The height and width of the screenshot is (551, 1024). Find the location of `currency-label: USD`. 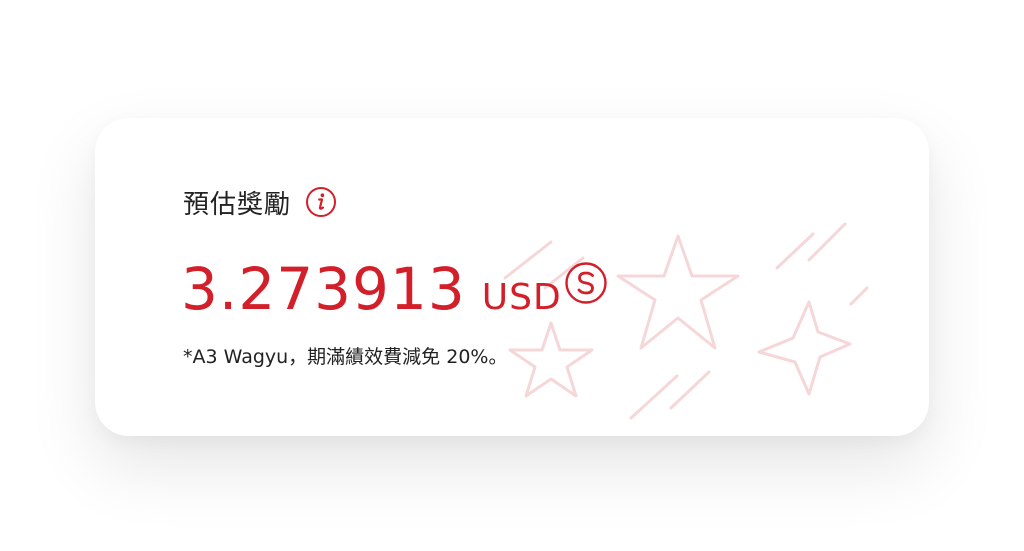

currency-label: USD is located at coordinates (521, 297).